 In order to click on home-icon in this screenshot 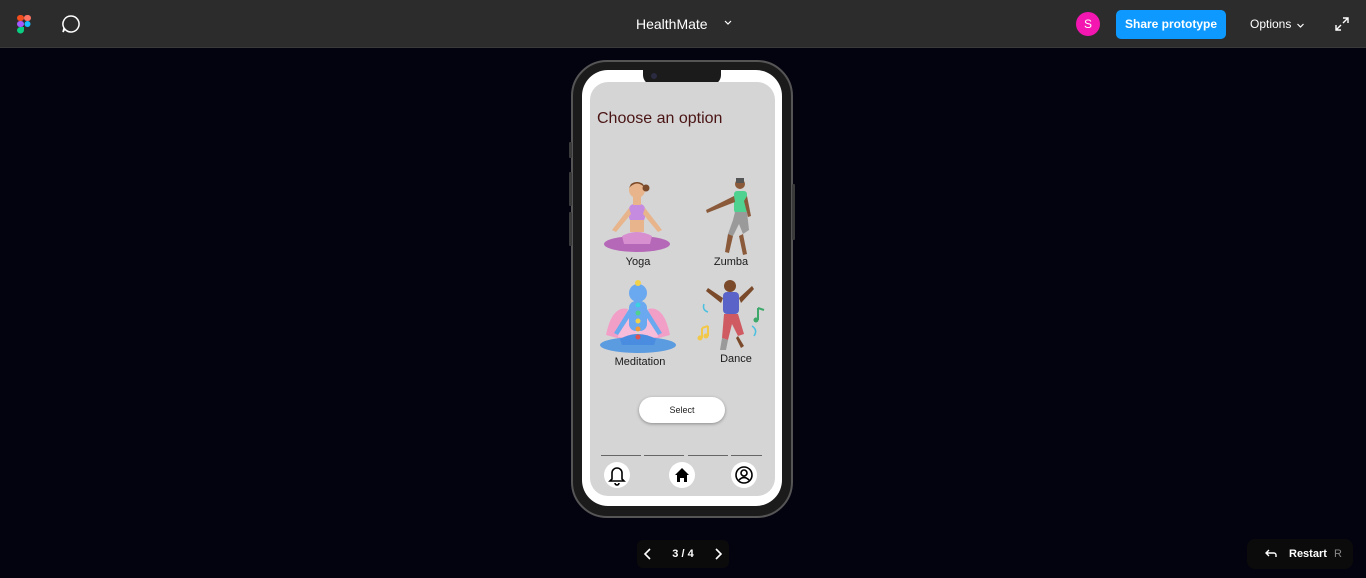, I will do `click(682, 475)`.